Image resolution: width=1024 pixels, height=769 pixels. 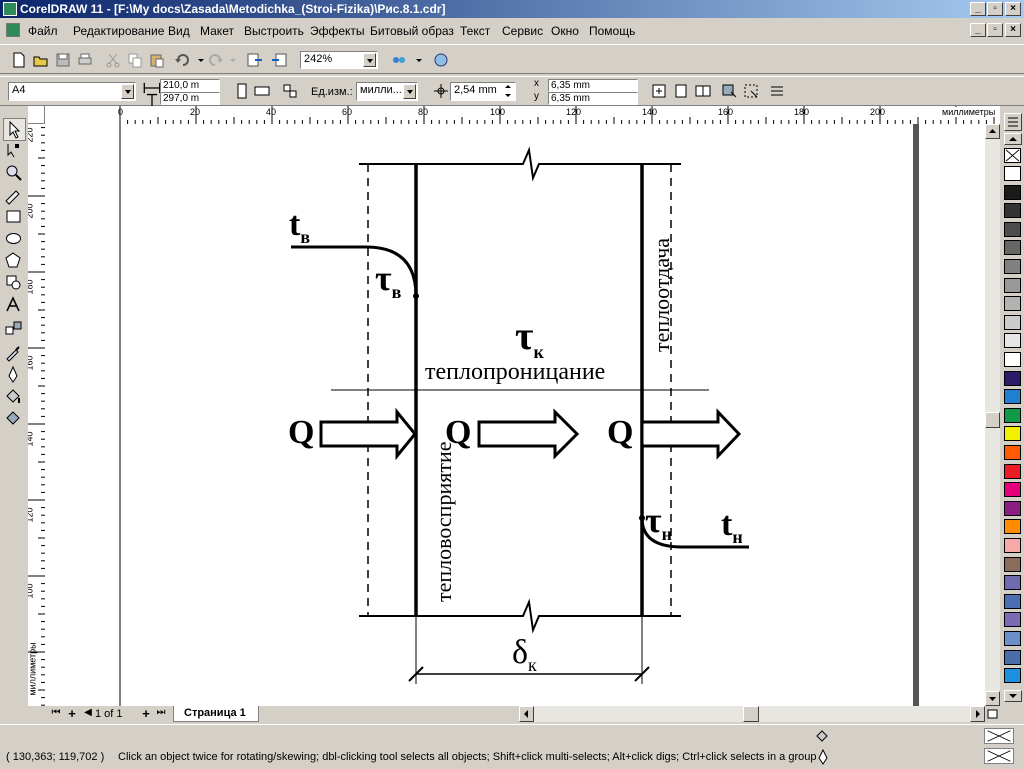 I want to click on scroll-down-button, so click(x=992, y=698).